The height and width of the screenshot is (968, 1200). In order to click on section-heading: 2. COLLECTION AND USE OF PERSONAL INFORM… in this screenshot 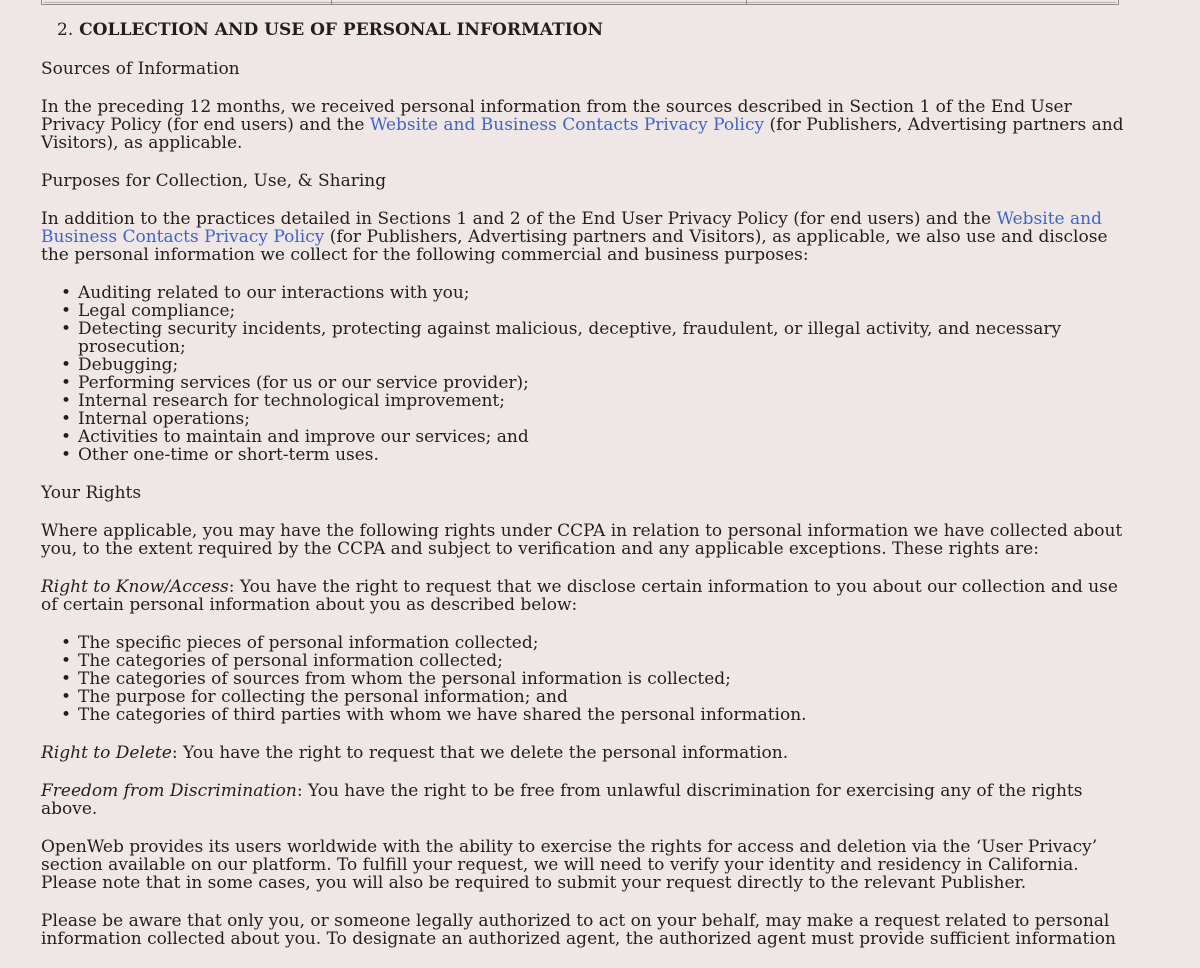, I will do `click(591, 30)`.